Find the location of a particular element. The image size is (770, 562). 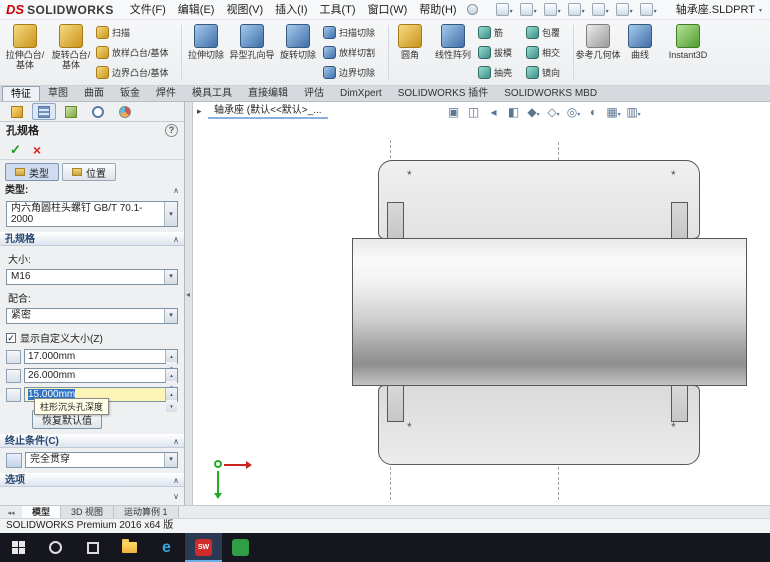

dimxpert-manager-tab is located at coordinates (98, 111).